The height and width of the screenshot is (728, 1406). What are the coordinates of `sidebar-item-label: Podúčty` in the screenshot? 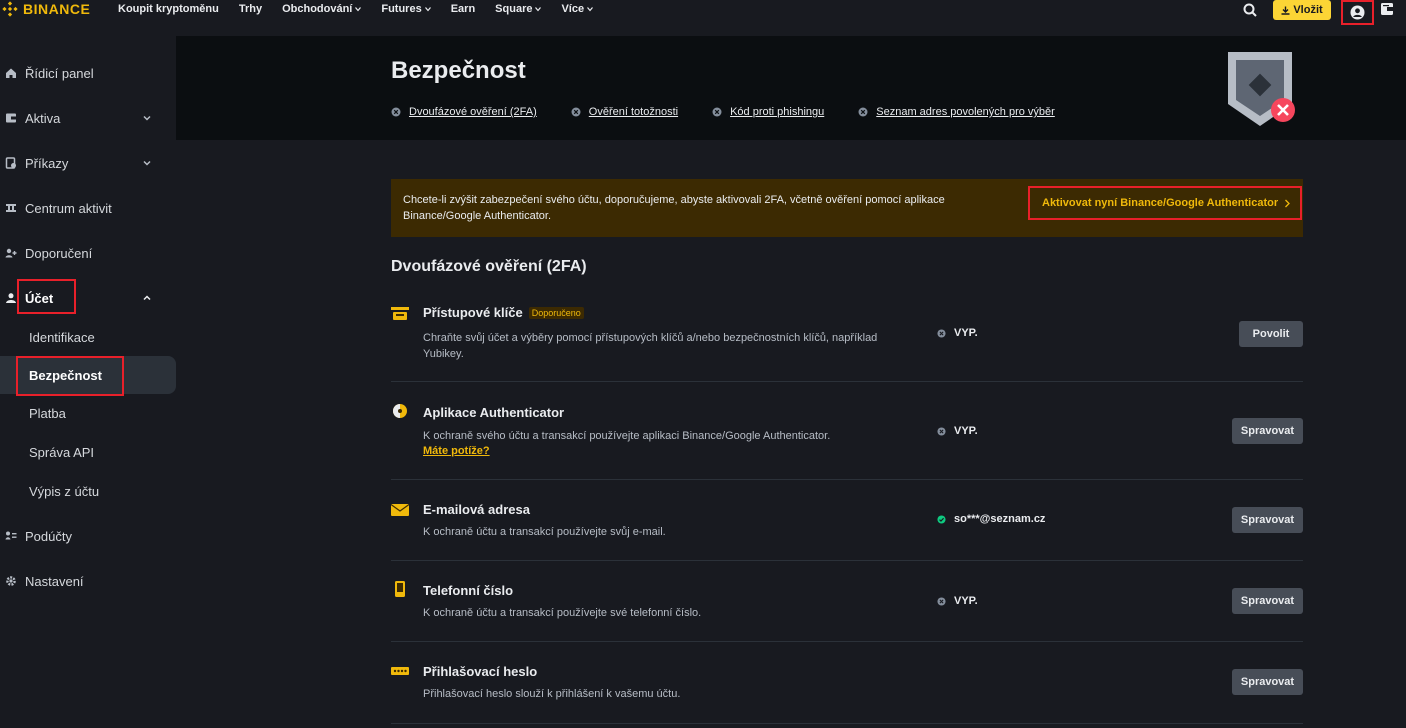 It's located at (48, 536).